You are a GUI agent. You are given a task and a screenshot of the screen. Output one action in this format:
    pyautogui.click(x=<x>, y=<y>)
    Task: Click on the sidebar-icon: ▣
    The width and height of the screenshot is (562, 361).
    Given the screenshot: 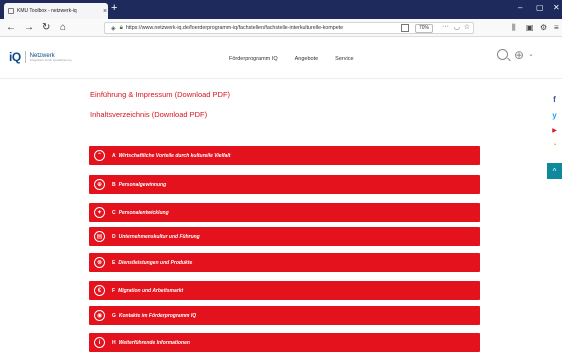 What is the action you would take?
    pyautogui.click(x=530, y=28)
    